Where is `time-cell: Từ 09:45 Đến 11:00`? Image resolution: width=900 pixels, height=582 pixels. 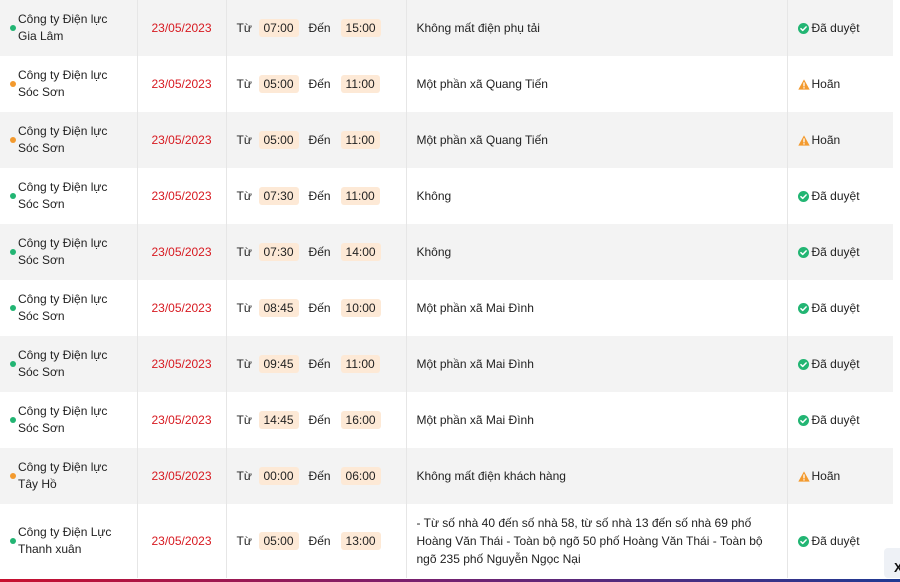 time-cell: Từ 09:45 Đến 11:00 is located at coordinates (316, 364).